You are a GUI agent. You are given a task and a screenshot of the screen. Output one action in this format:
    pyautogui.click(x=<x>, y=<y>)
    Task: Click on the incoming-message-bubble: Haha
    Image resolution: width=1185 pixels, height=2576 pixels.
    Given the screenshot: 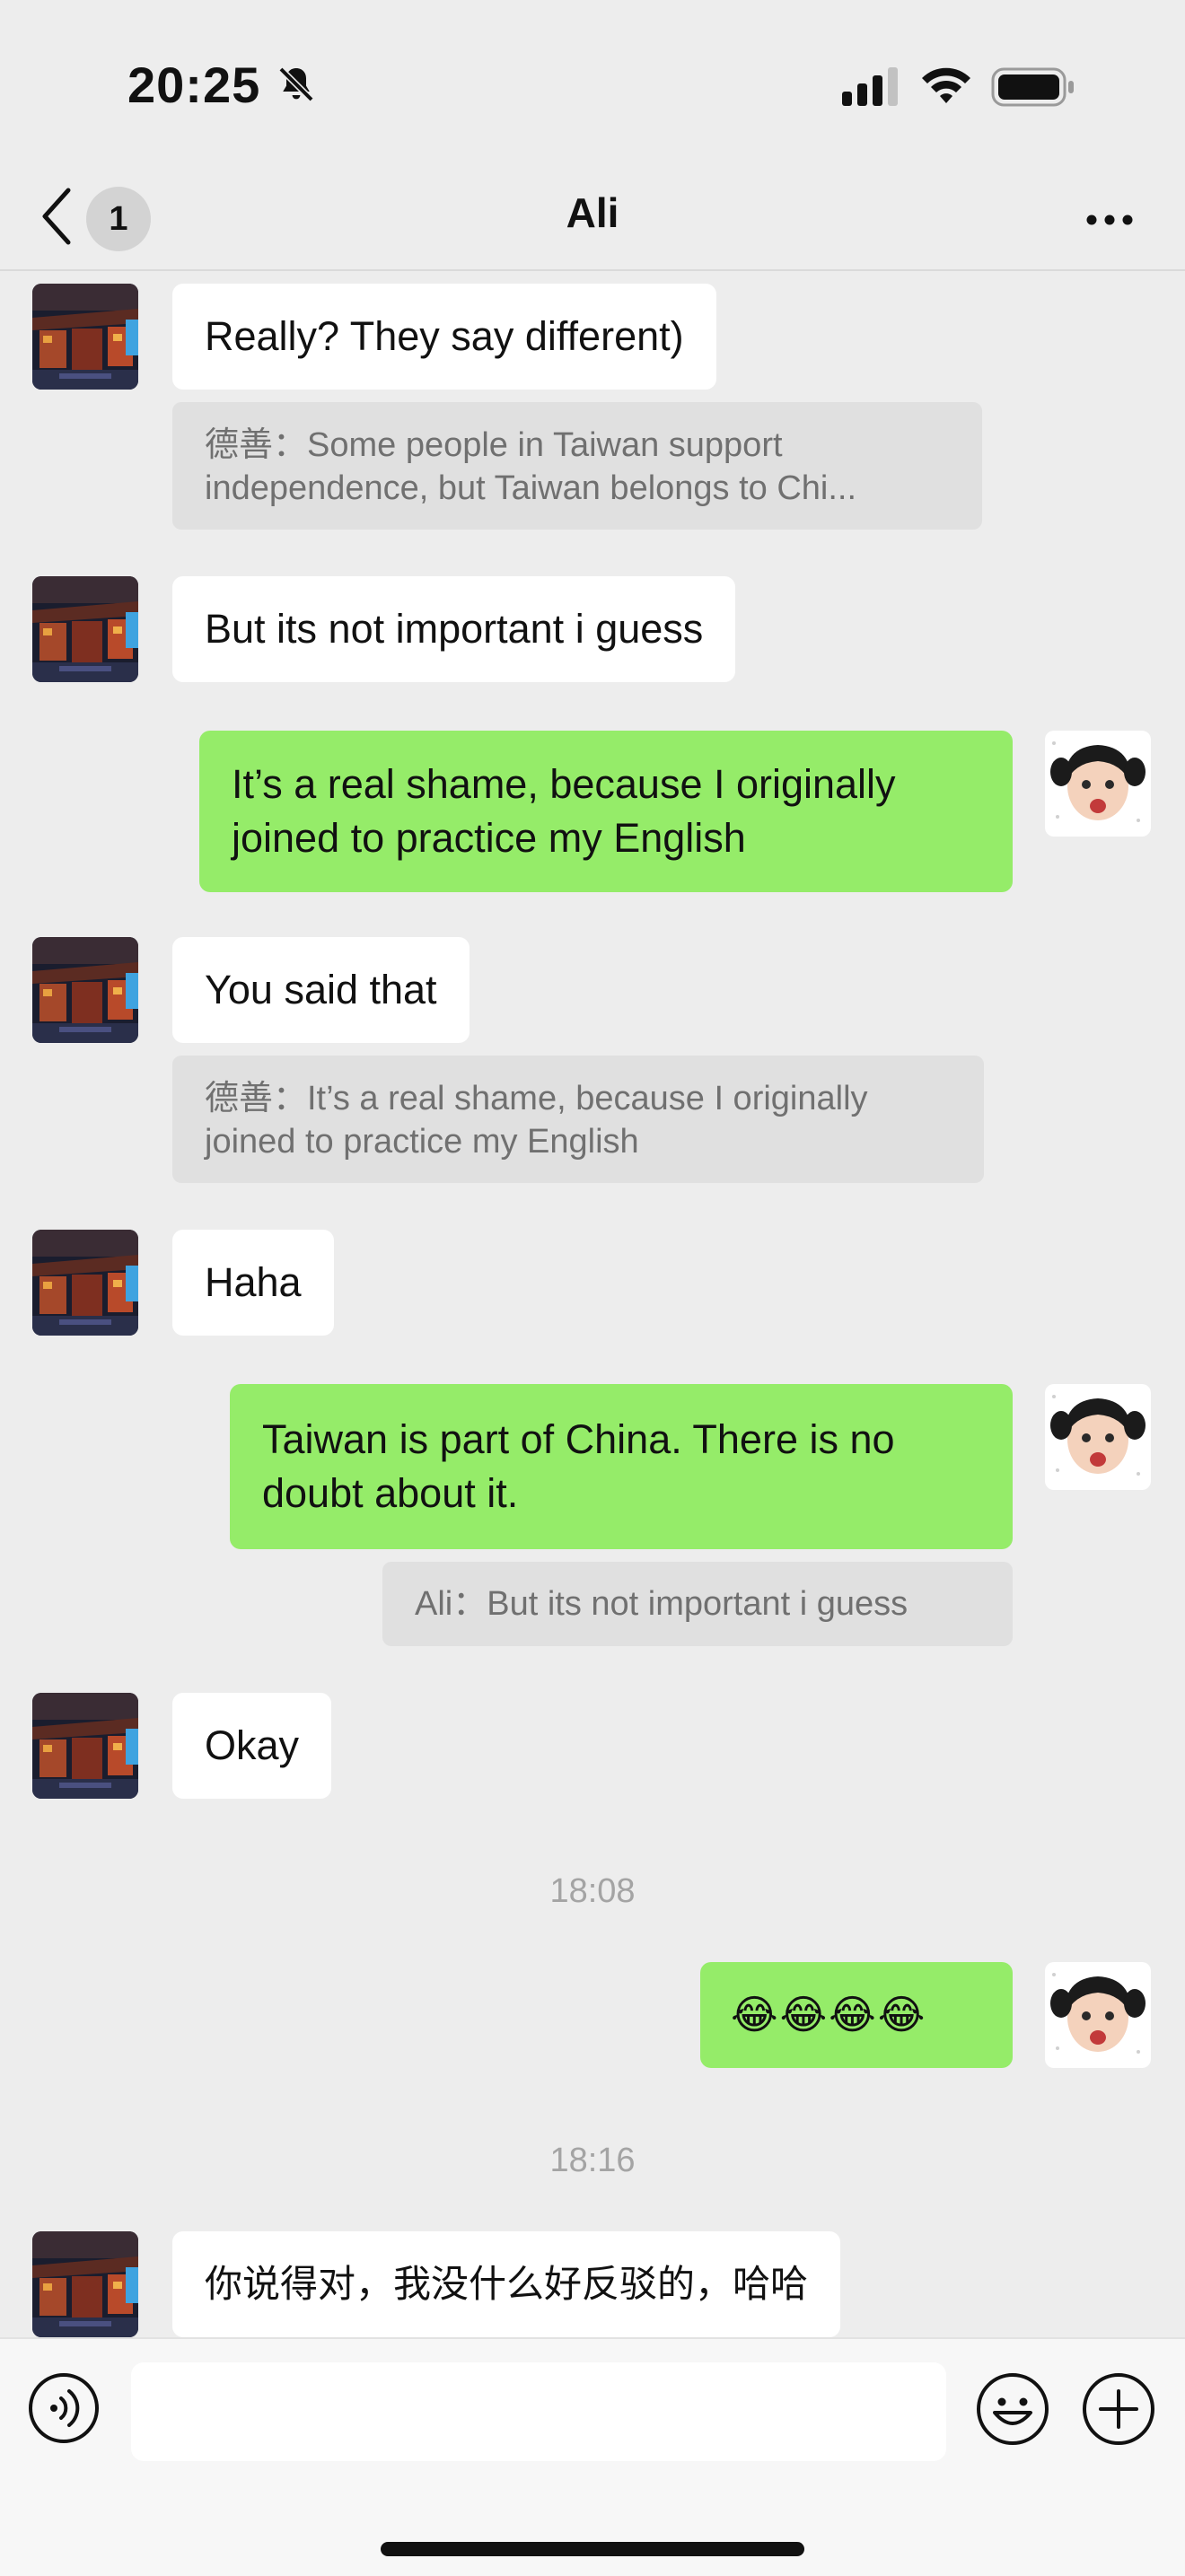 What is the action you would take?
    pyautogui.click(x=253, y=1283)
    